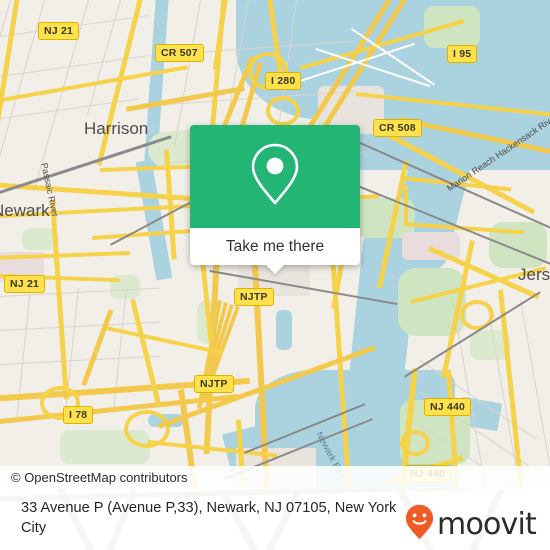 The width and height of the screenshot is (550, 550). What do you see at coordinates (516, 36) in the screenshot?
I see `water-pond-c` at bounding box center [516, 36].